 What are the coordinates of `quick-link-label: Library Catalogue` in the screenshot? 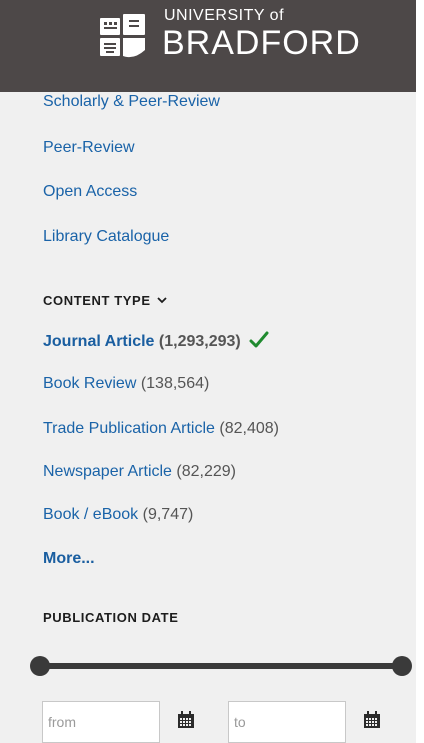 It's located at (106, 236).